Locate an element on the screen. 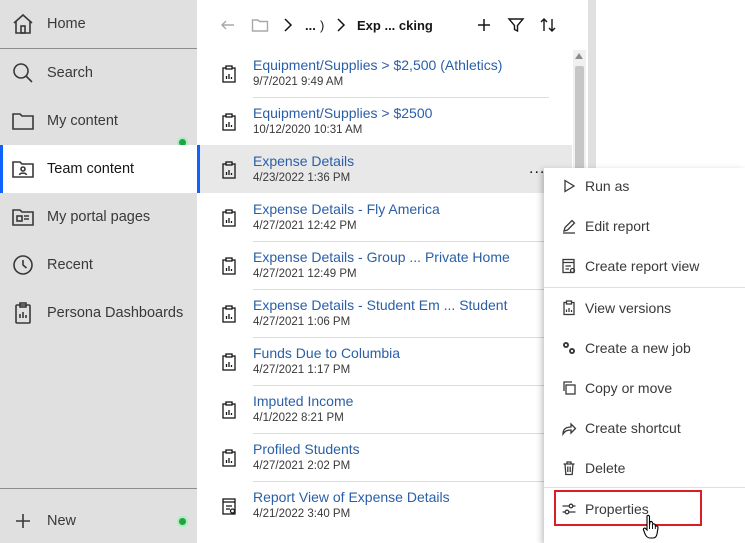 The width and height of the screenshot is (745, 543). clock-icon is located at coordinates (23, 265).